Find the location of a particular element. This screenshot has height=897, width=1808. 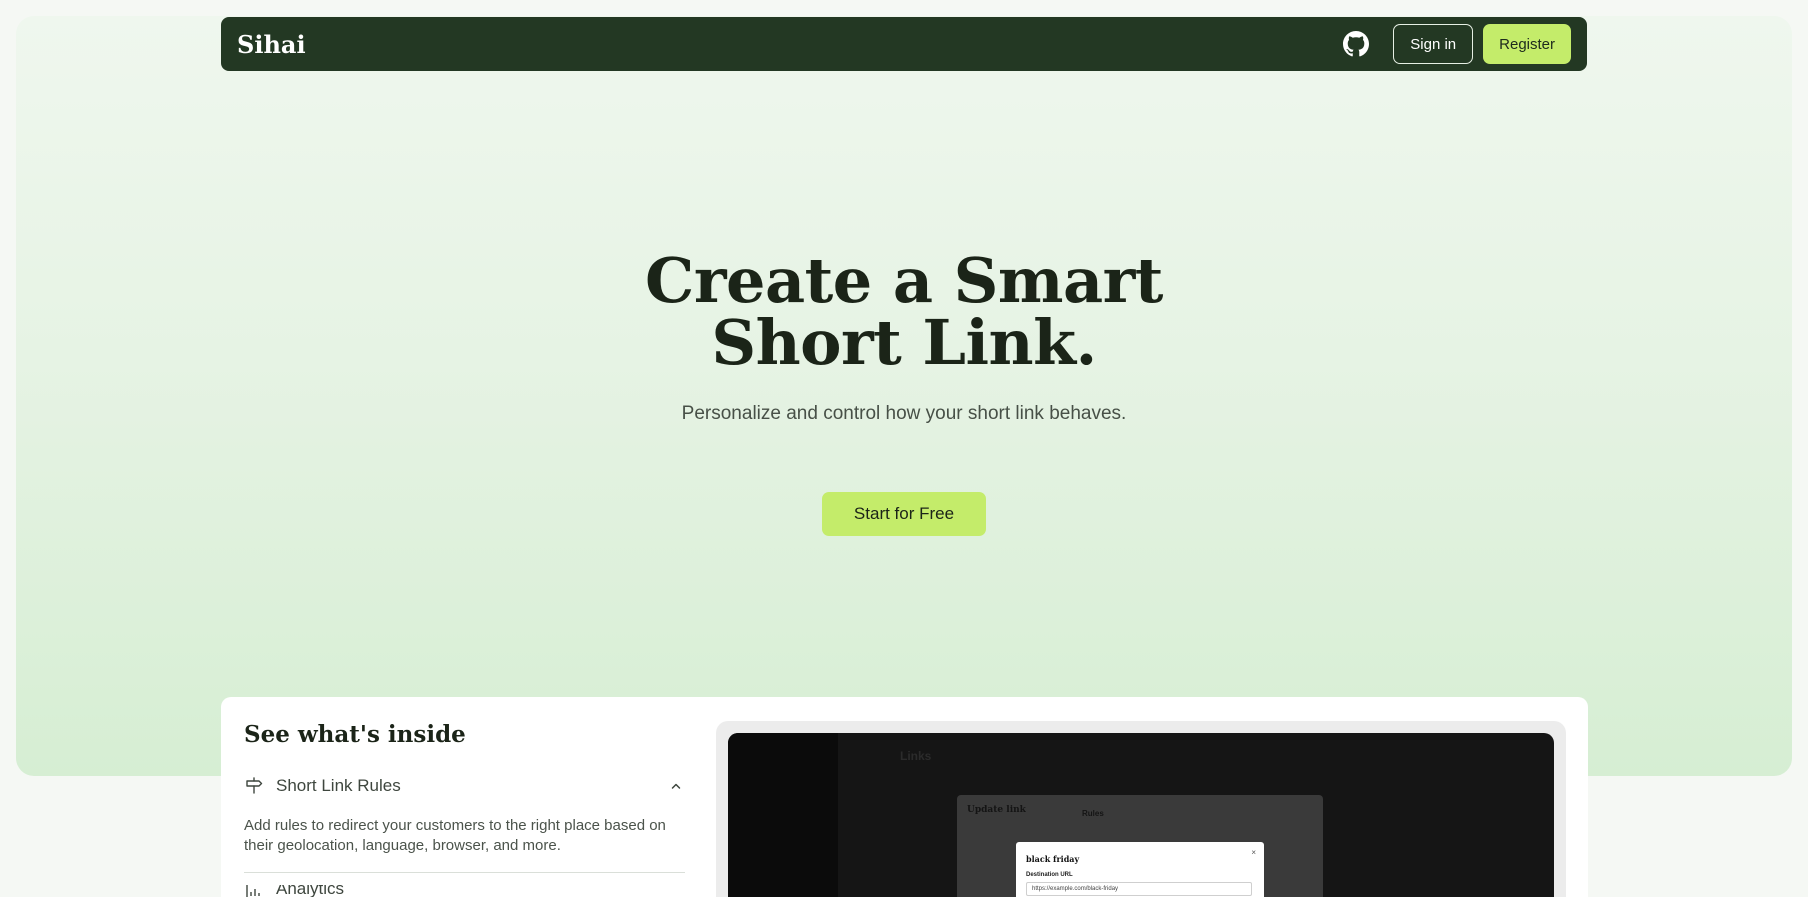

sign-in-button: Sign in is located at coordinates (1433, 44).